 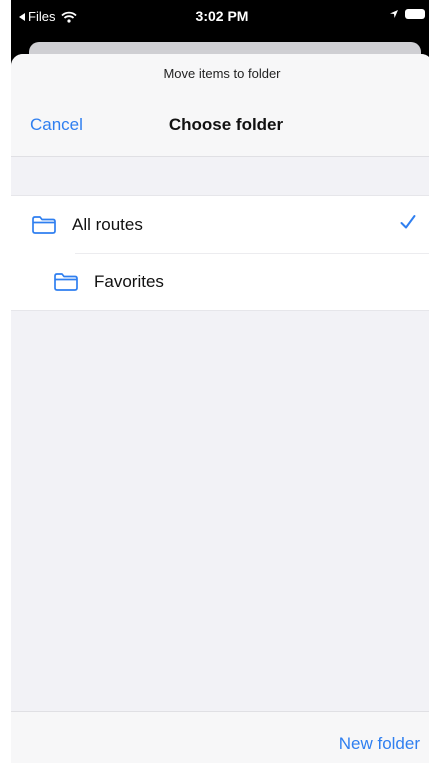 What do you see at coordinates (226, 124) in the screenshot?
I see `page-title: Choose folder` at bounding box center [226, 124].